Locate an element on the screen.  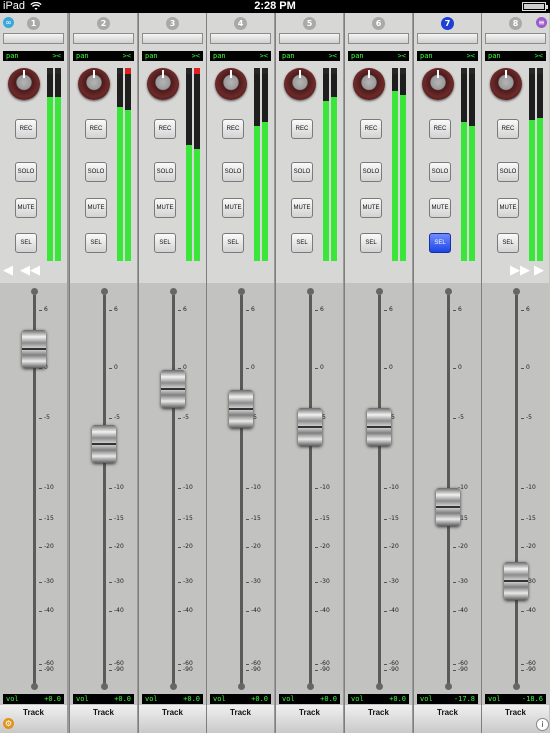
scale-label: 0 is located at coordinates (460, 367).